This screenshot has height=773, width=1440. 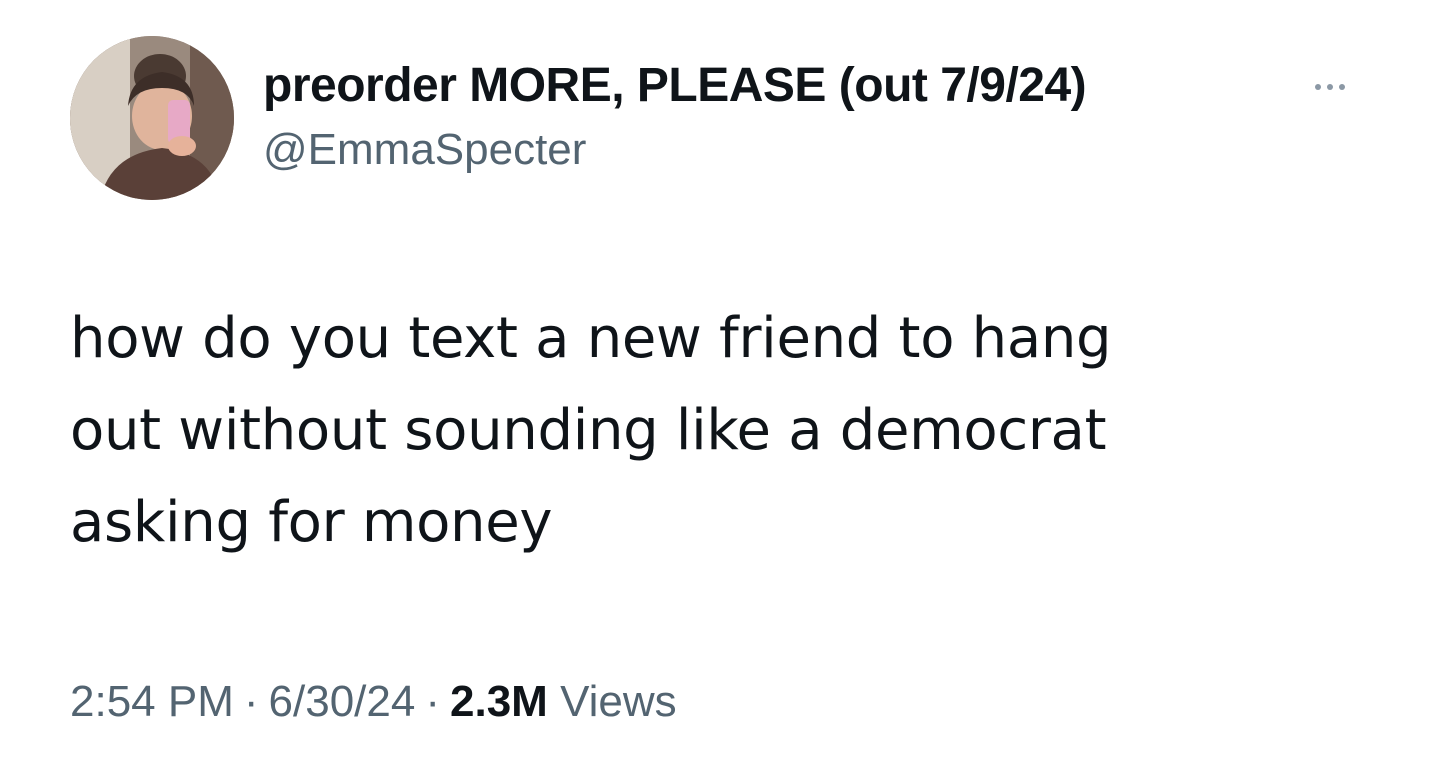 What do you see at coordinates (424, 150) in the screenshot?
I see `user-handle: @EmmaSpecter` at bounding box center [424, 150].